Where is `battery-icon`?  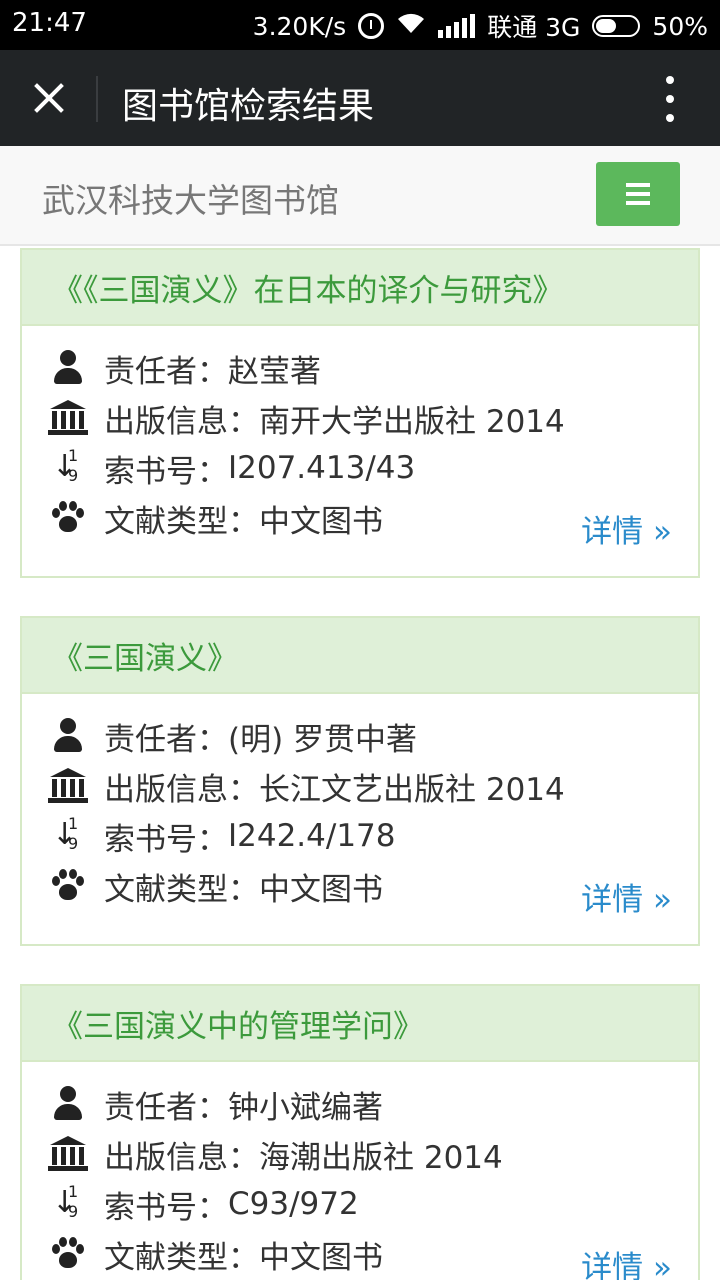
battery-icon is located at coordinates (616, 26).